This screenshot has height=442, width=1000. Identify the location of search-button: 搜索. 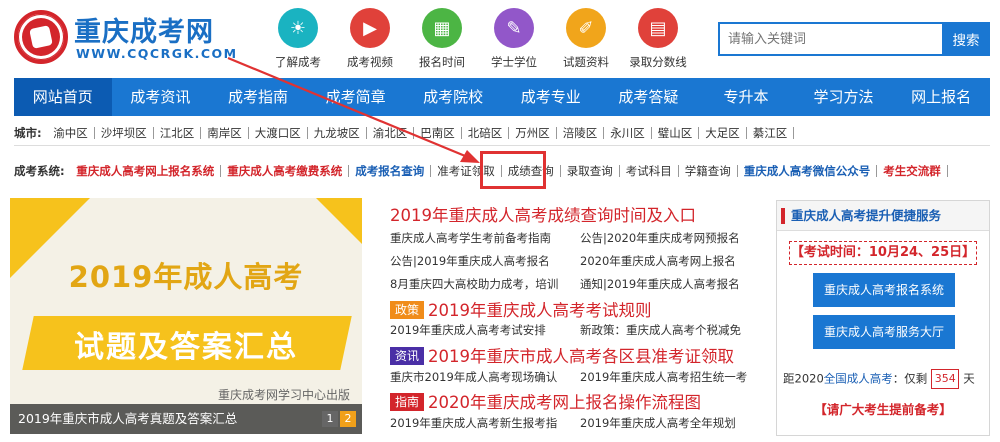
(966, 39).